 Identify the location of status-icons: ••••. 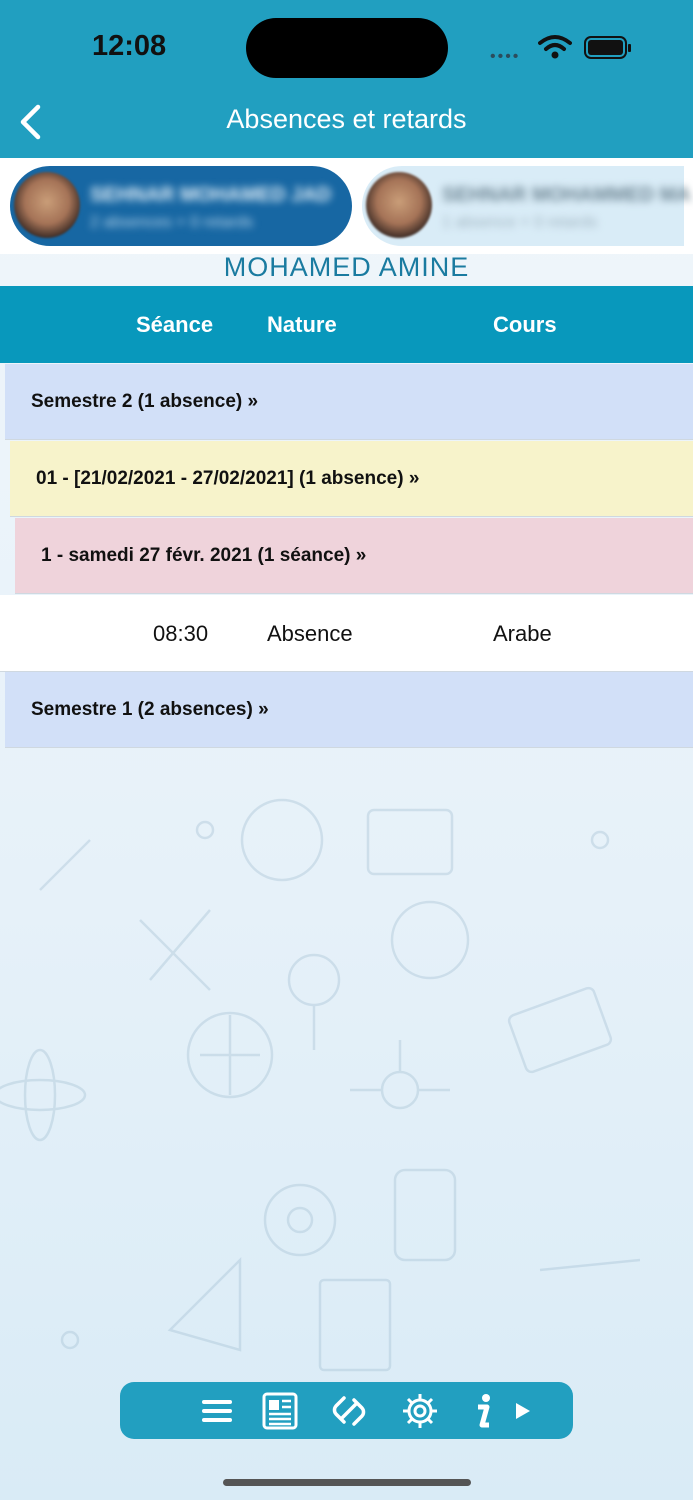
(562, 49).